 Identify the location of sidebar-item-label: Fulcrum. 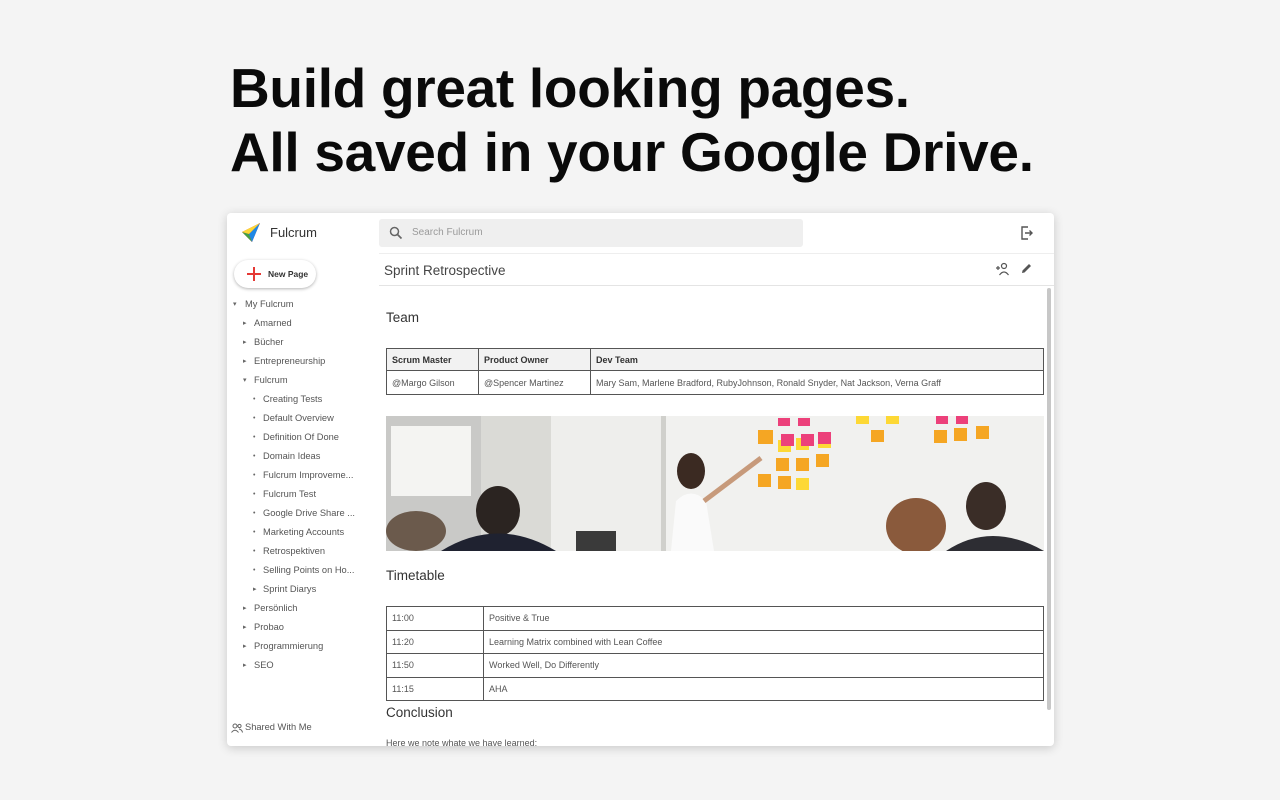
(271, 380).